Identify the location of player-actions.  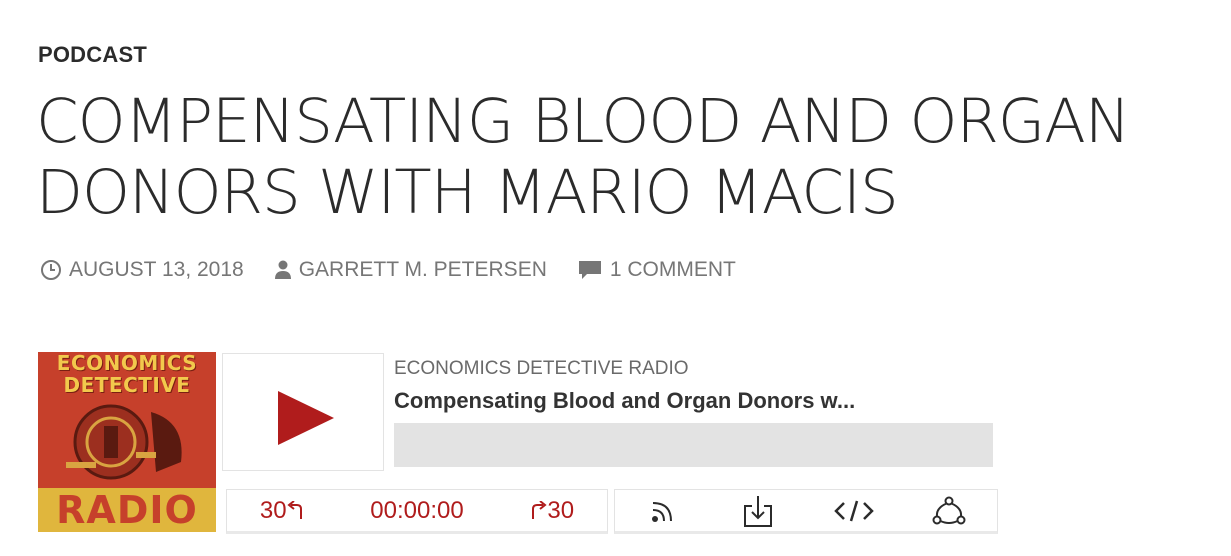
(806, 511).